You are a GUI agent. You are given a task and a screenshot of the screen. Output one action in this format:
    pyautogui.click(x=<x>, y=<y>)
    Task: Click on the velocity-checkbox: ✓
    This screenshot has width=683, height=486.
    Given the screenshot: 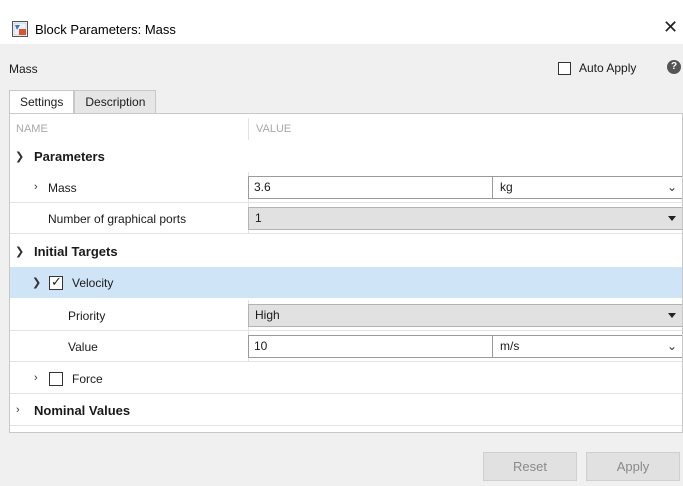 What is the action you would take?
    pyautogui.click(x=56, y=282)
    